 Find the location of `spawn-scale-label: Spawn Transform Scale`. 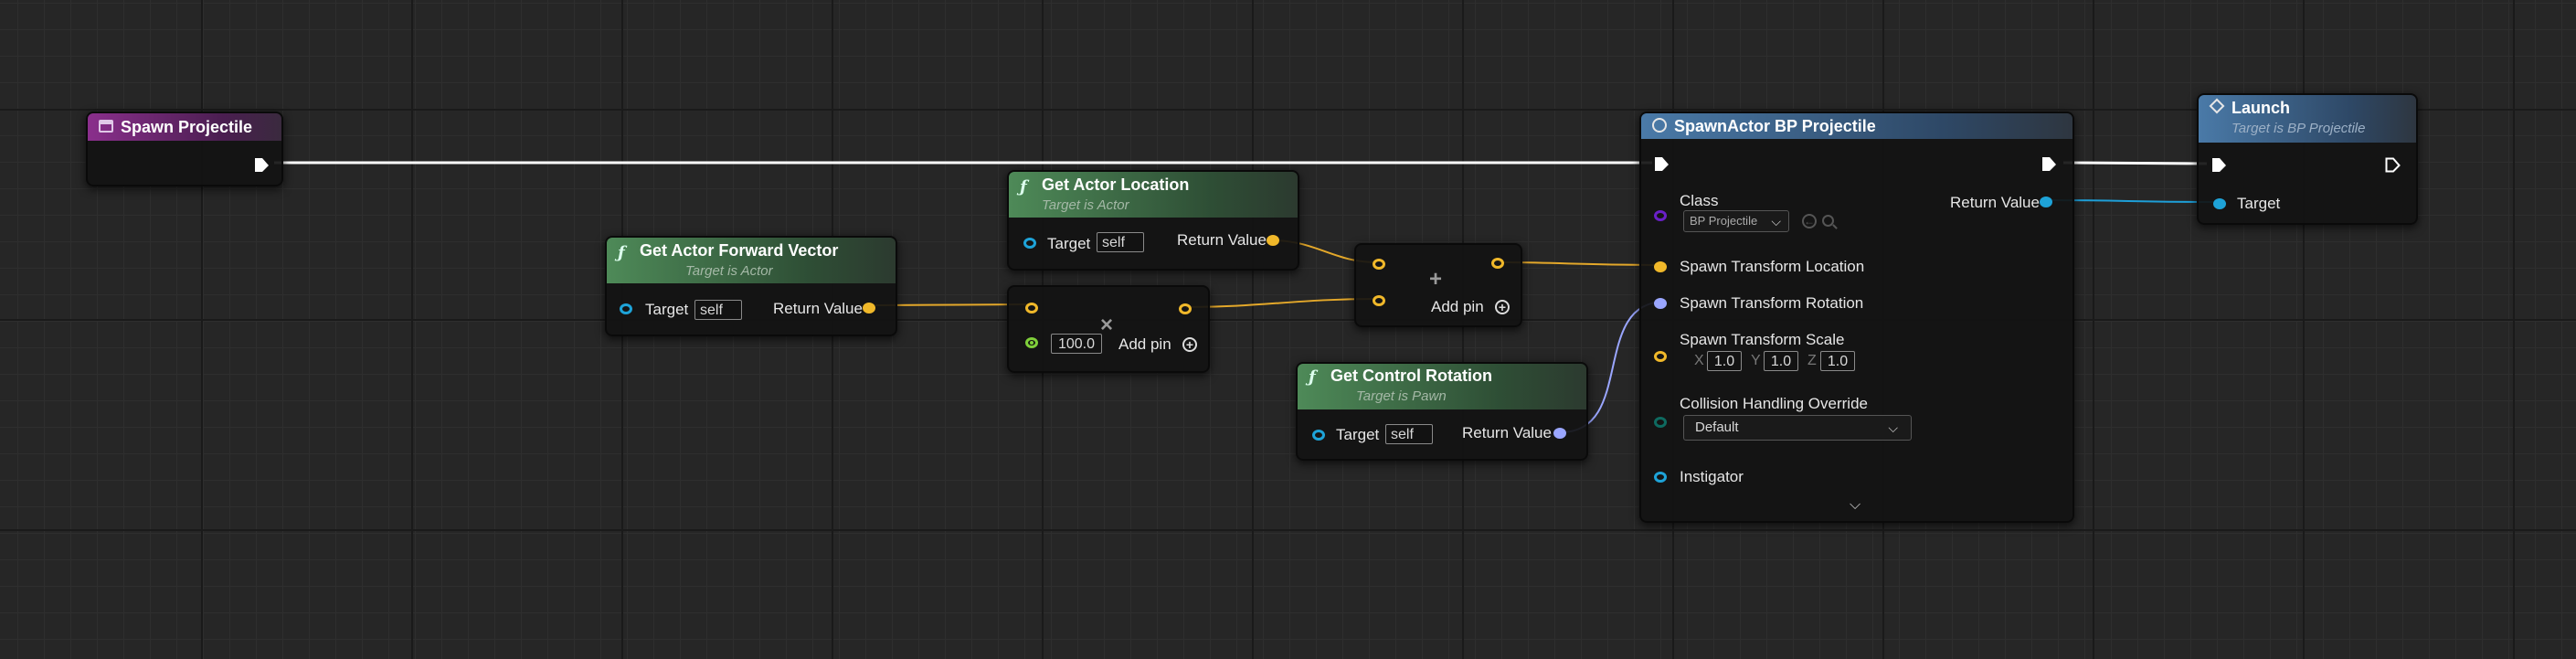

spawn-scale-label: Spawn Transform Scale is located at coordinates (1762, 339).